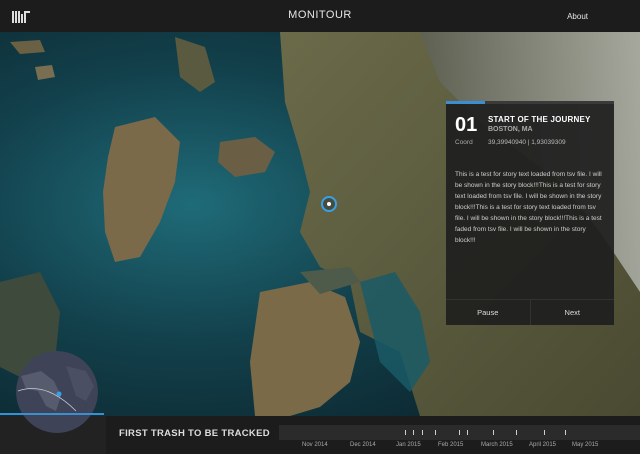 The width and height of the screenshot is (640, 454). I want to click on month-label: Jan 2015, so click(408, 445).